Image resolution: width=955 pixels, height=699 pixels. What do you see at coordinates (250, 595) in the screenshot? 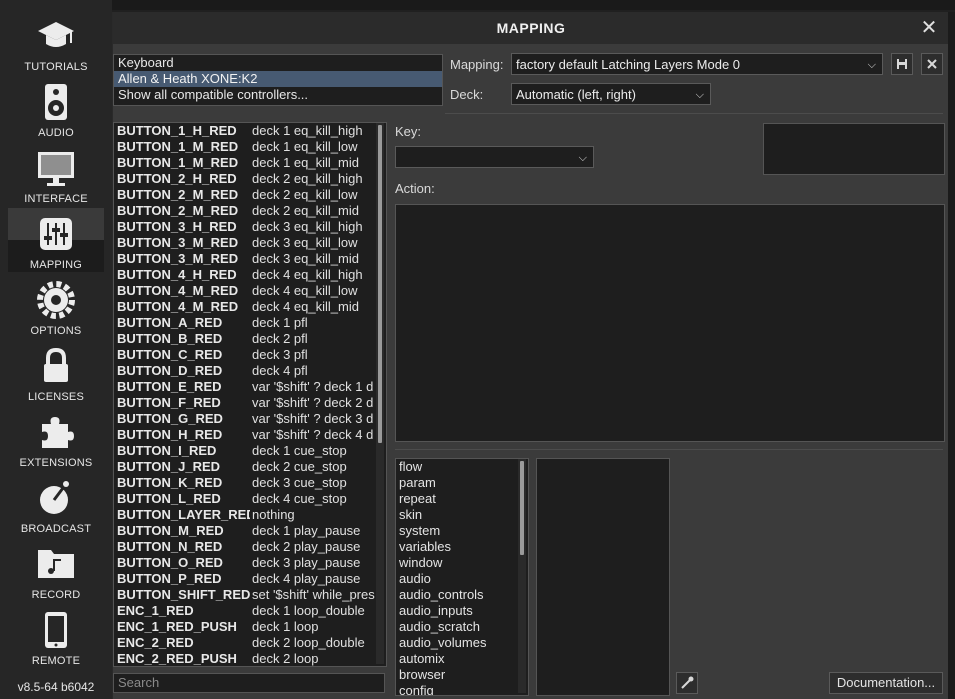
I see `table-row: BUTTON_SHIFT_RED set '$shift' while_pres` at bounding box center [250, 595].